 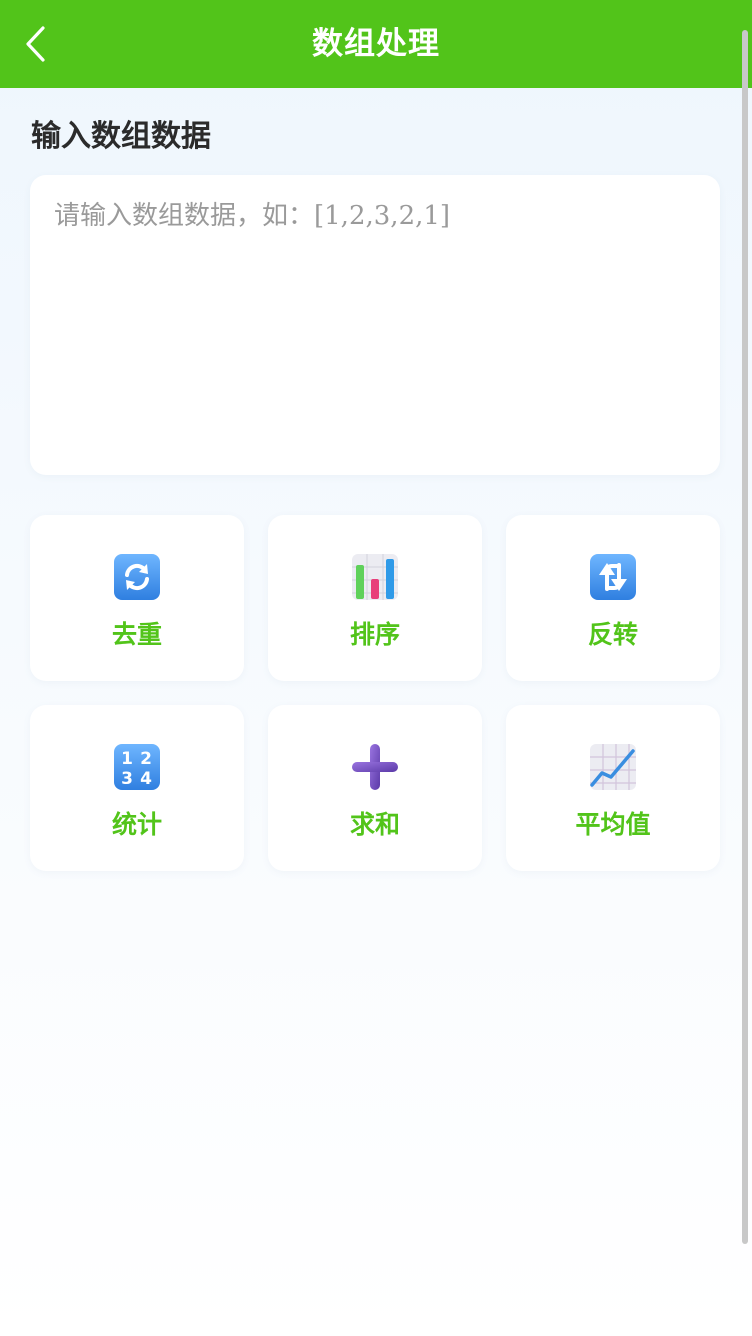 I want to click on svg-text: 3, so click(x=127, y=779).